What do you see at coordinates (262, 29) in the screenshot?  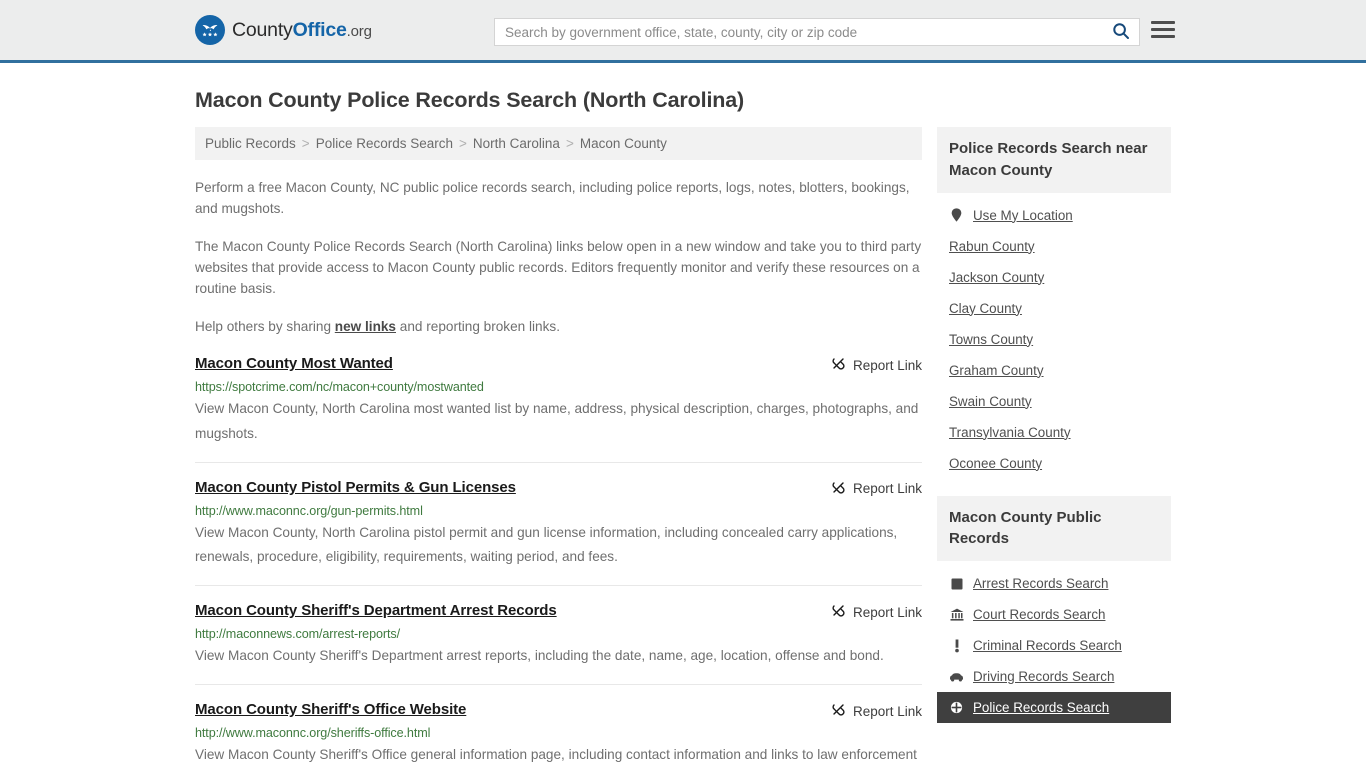 I see `logo-text-county: County` at bounding box center [262, 29].